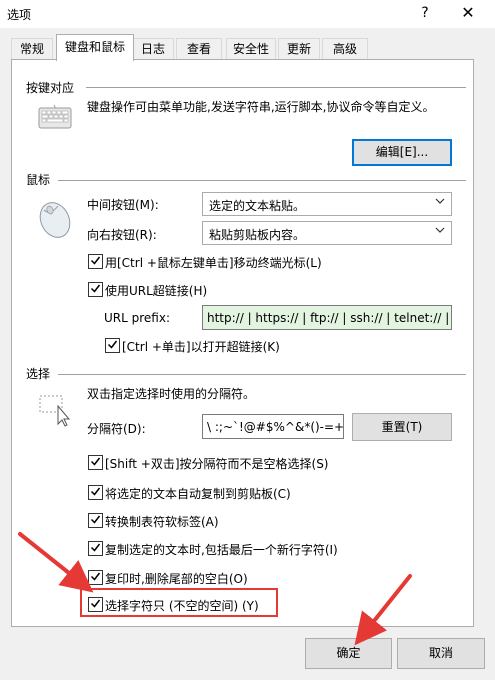  What do you see at coordinates (383, 610) in the screenshot?
I see `annotation-arrow-right` at bounding box center [383, 610].